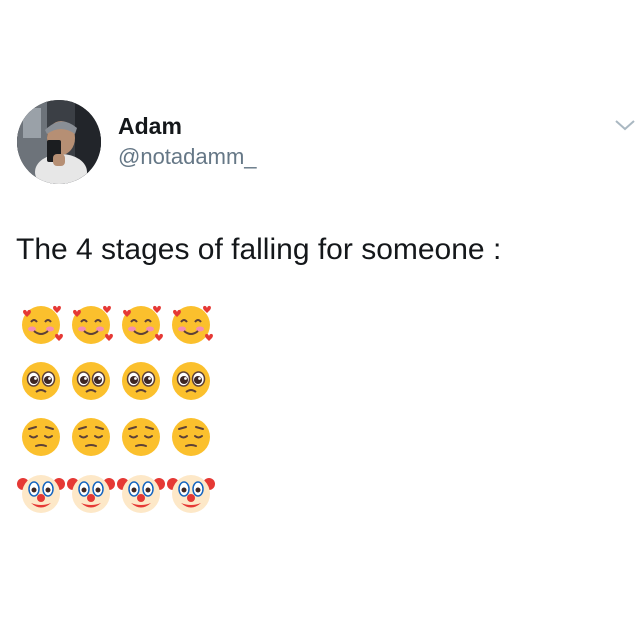 Image resolution: width=640 pixels, height=640 pixels. What do you see at coordinates (187, 157) in the screenshot?
I see `user-handle: @notadamm_` at bounding box center [187, 157].